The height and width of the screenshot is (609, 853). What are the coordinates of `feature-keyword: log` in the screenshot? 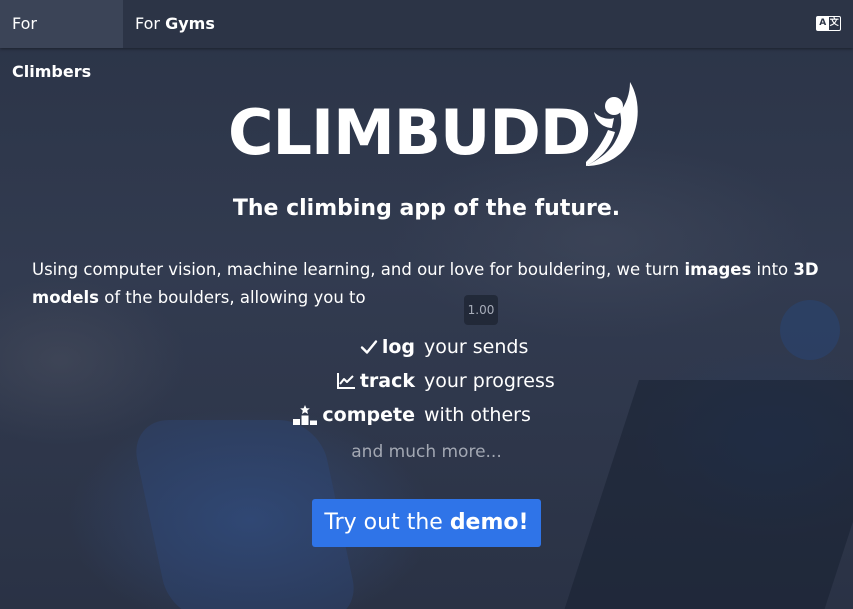 It's located at (398, 347).